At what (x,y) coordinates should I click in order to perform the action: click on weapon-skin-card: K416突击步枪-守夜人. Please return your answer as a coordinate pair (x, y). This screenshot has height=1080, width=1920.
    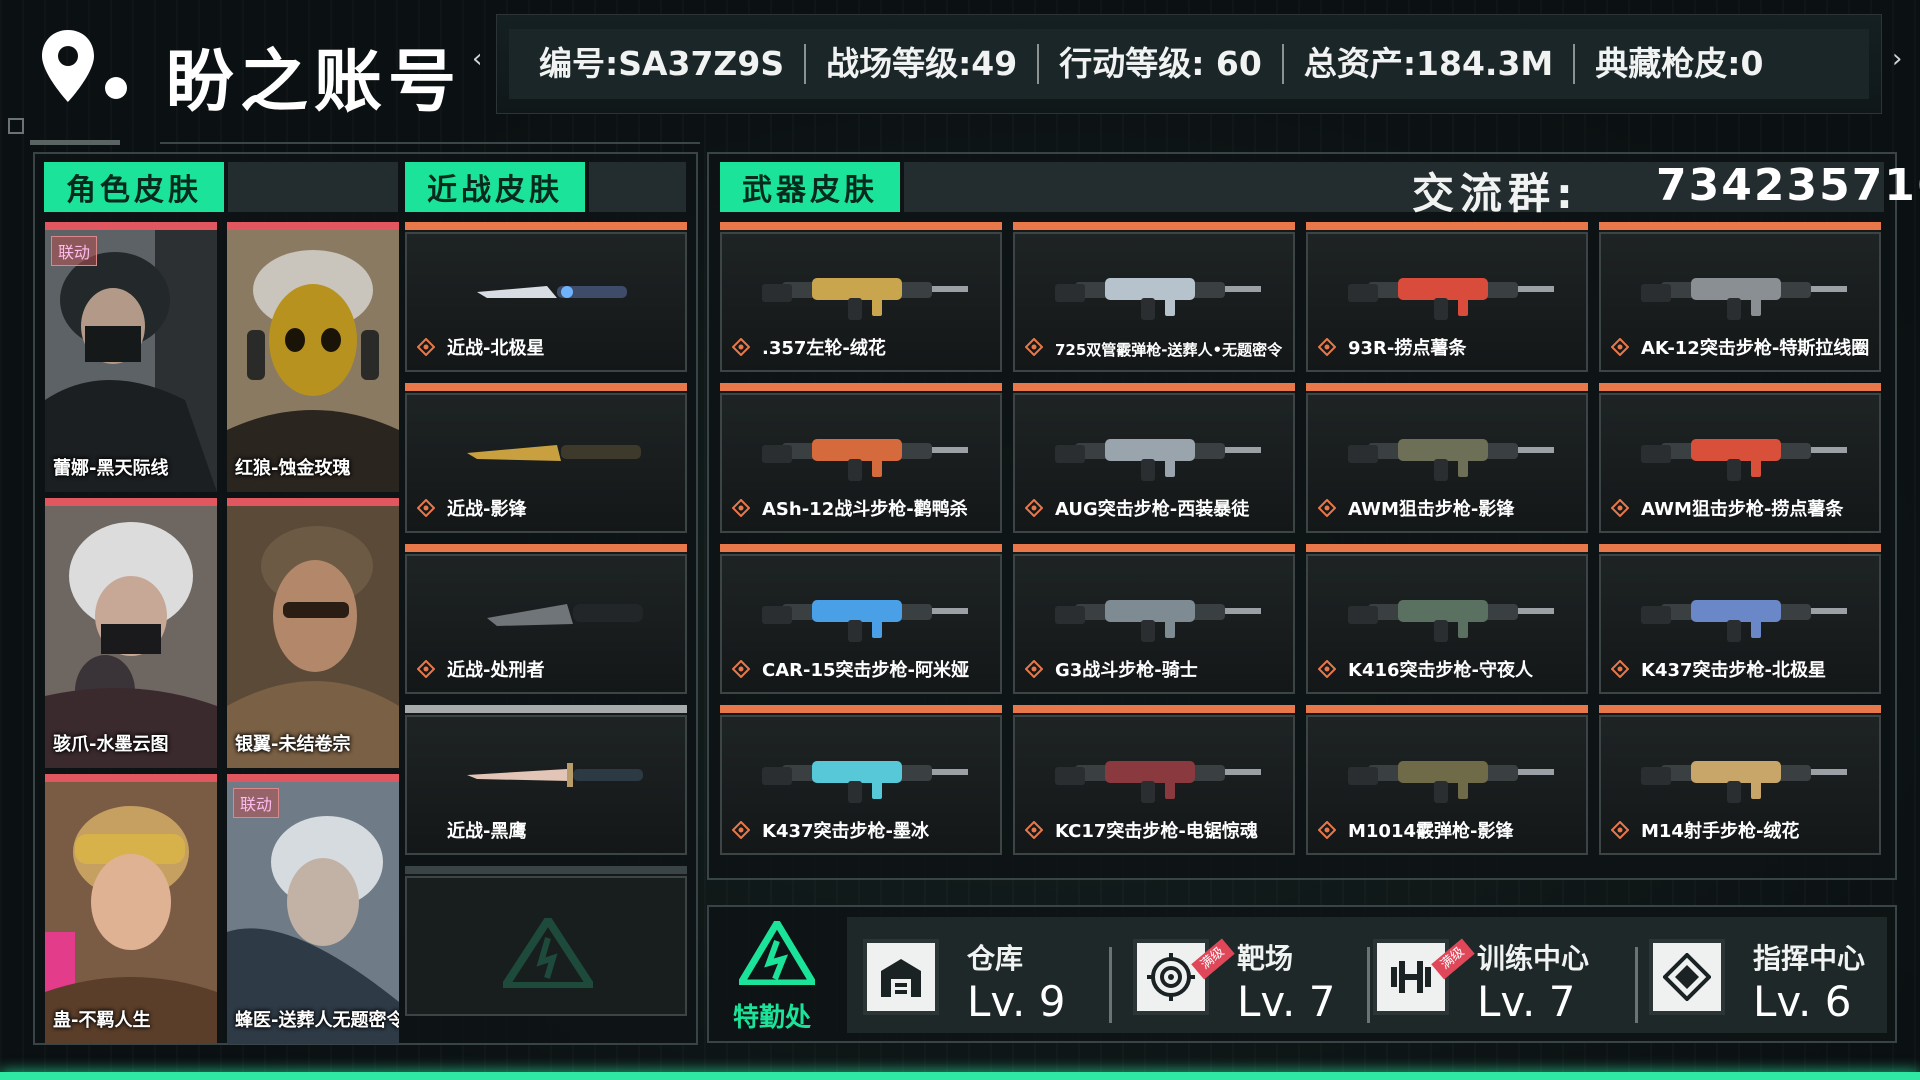
    Looking at the image, I should click on (1447, 619).